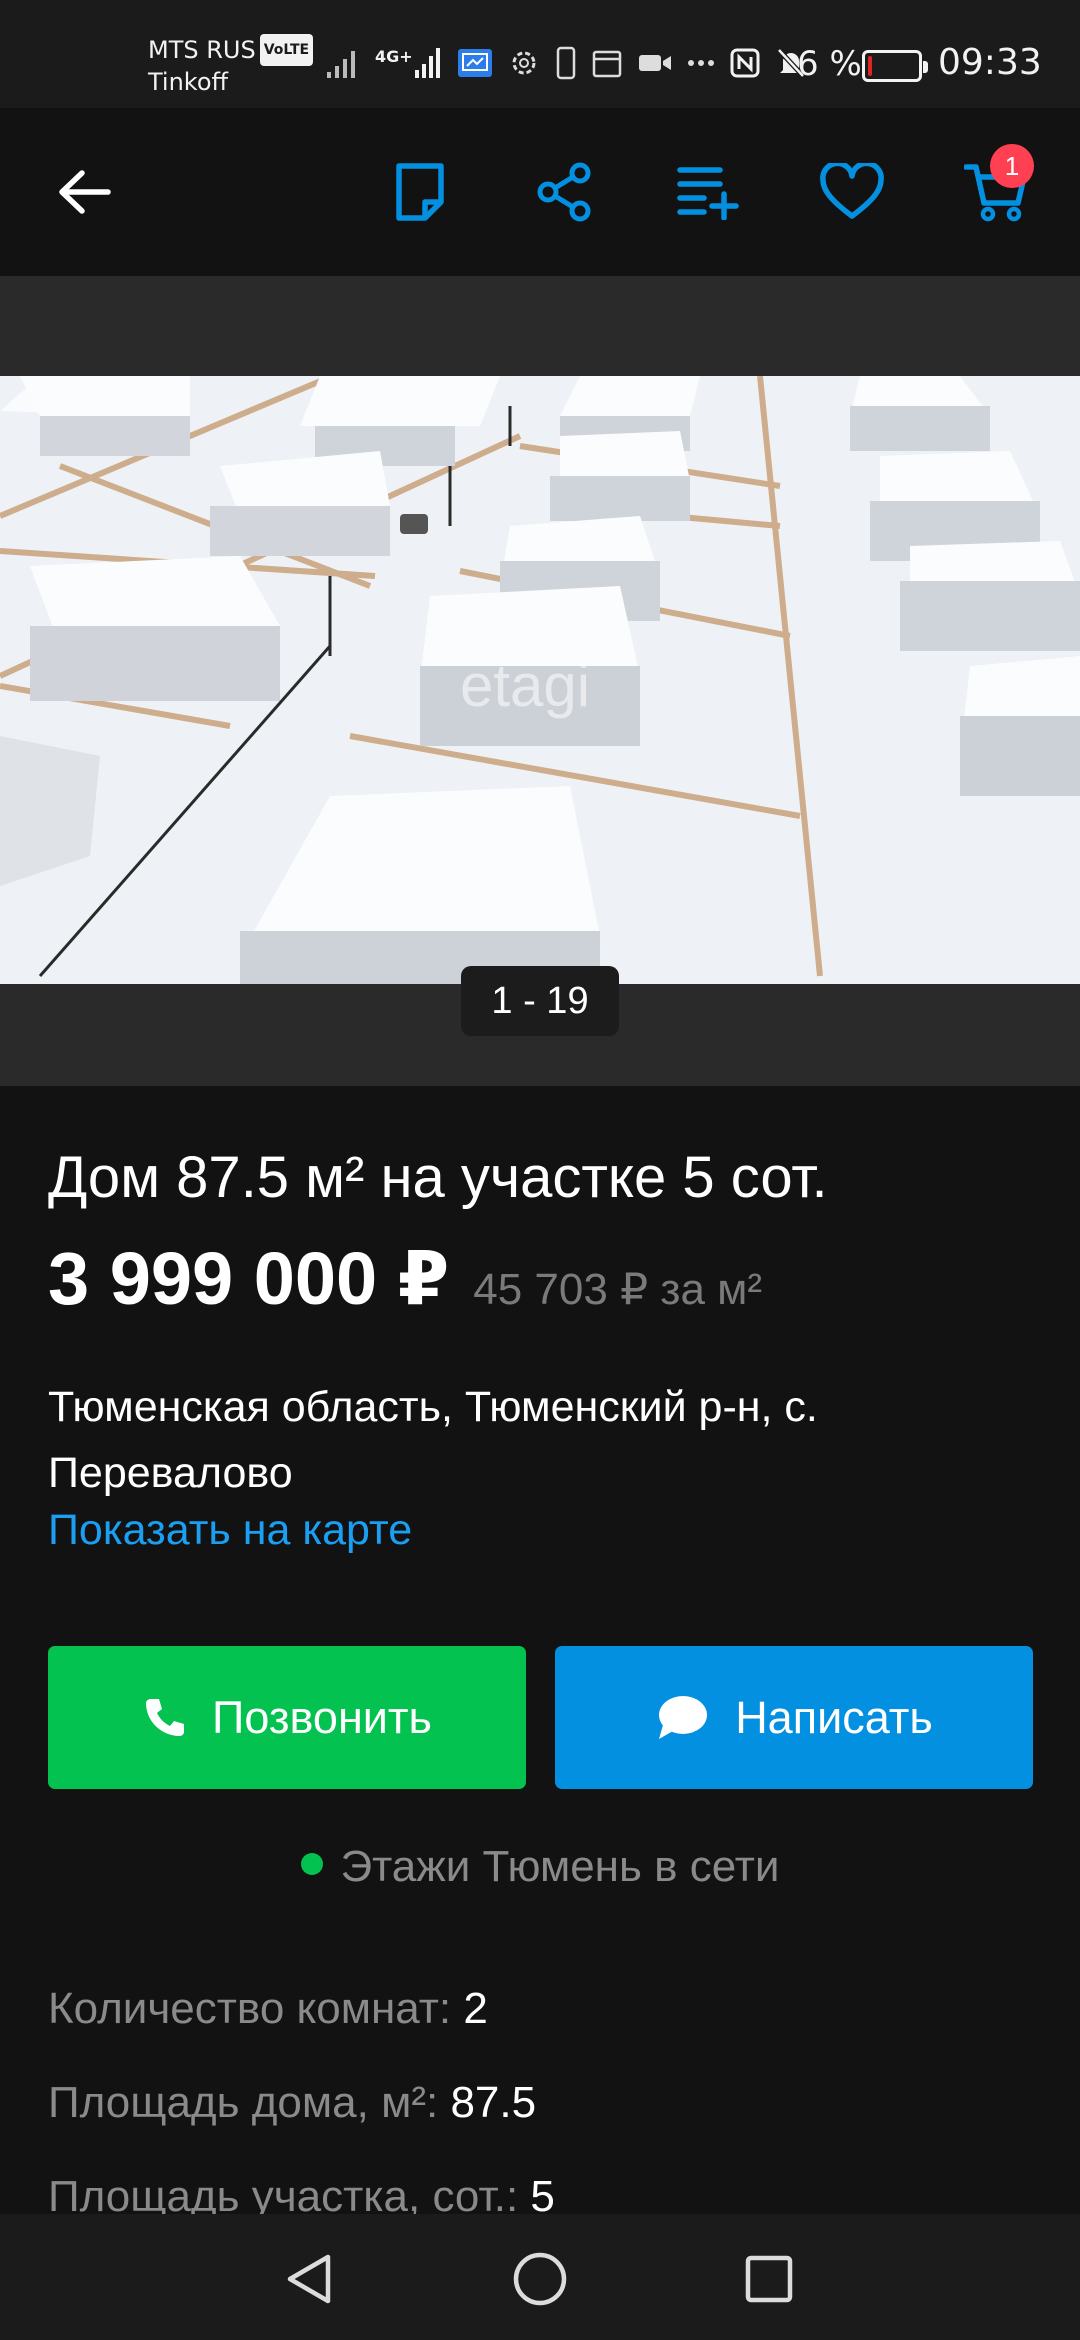 The image size is (1080, 2340). I want to click on battery-level, so click(870, 66).